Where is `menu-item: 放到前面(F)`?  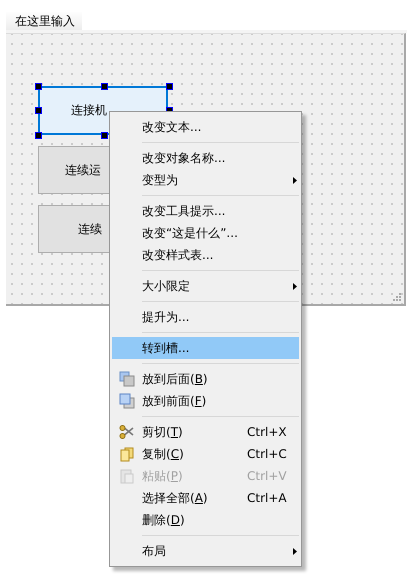
menu-item: 放到前面(F) is located at coordinates (205, 401).